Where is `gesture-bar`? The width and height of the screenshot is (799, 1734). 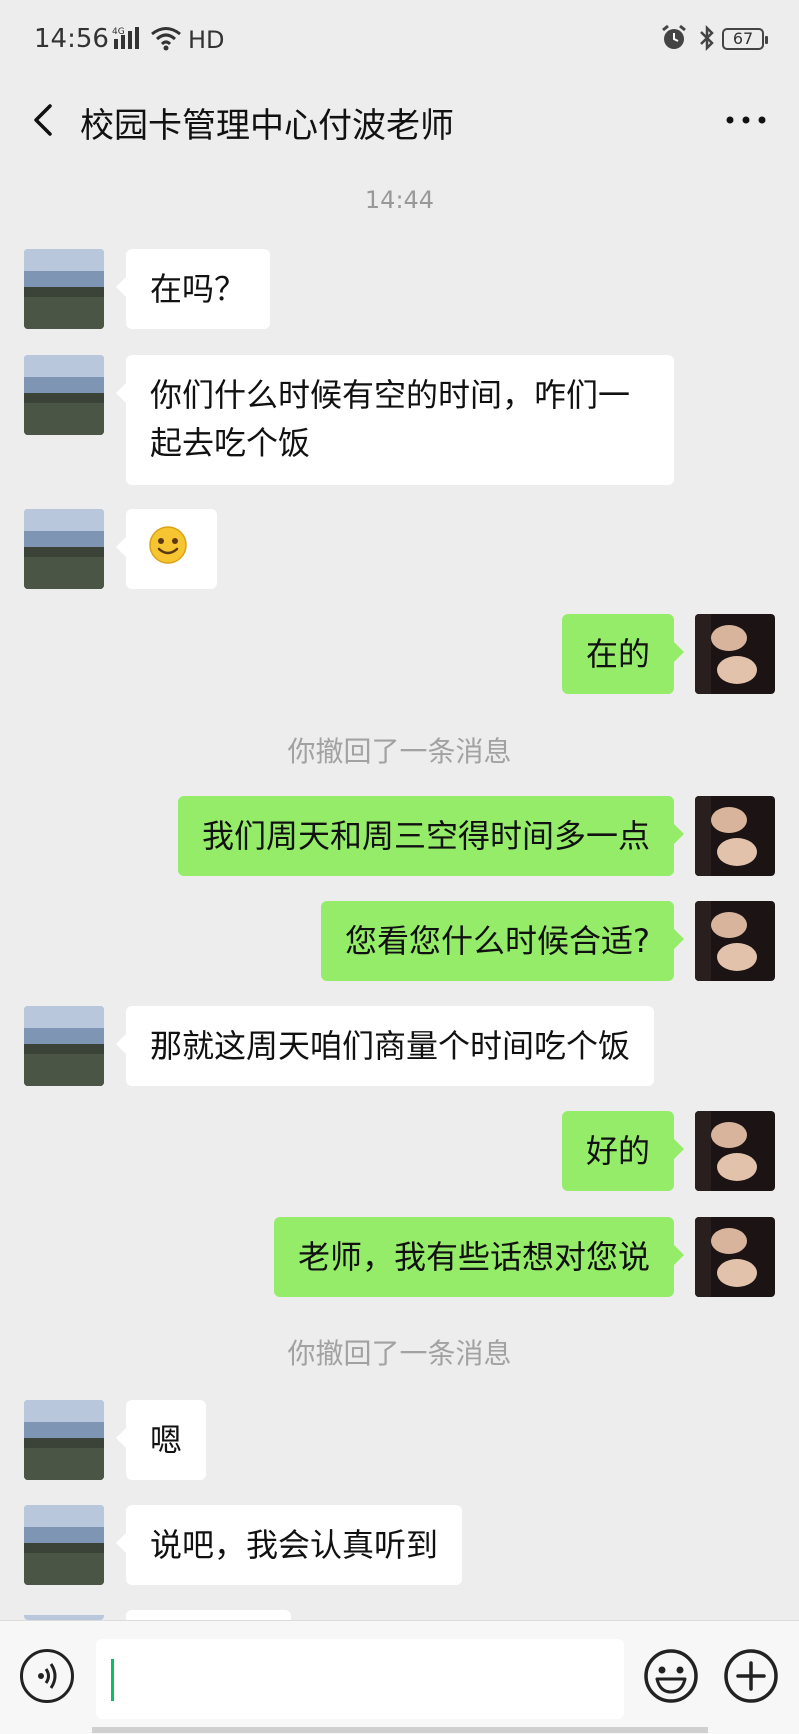 gesture-bar is located at coordinates (400, 1730).